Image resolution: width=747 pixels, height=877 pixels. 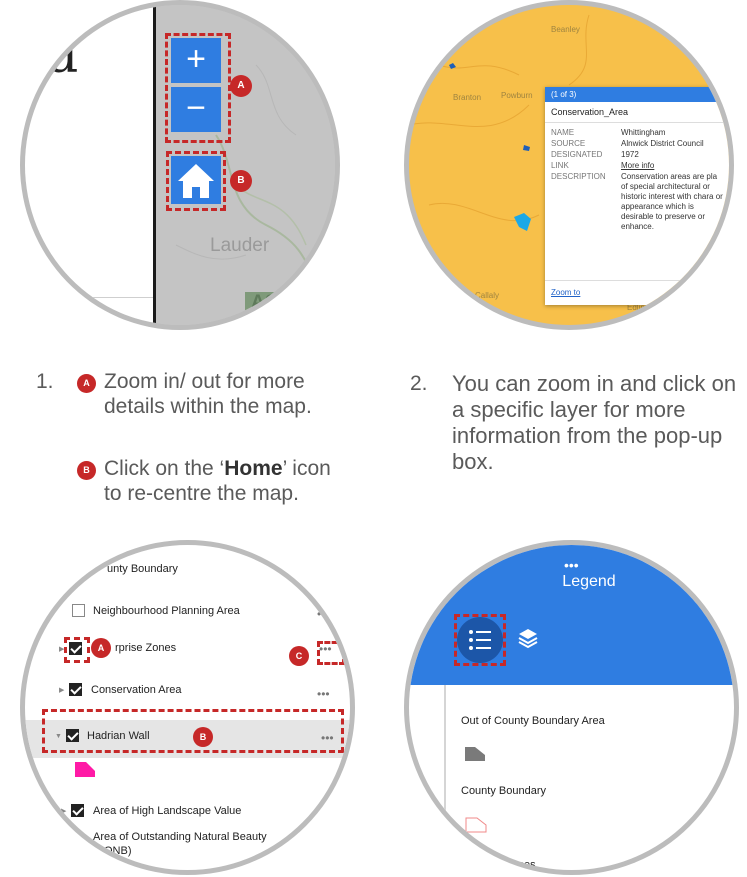 What do you see at coordinates (480, 640) in the screenshot?
I see `legend-annotation-box` at bounding box center [480, 640].